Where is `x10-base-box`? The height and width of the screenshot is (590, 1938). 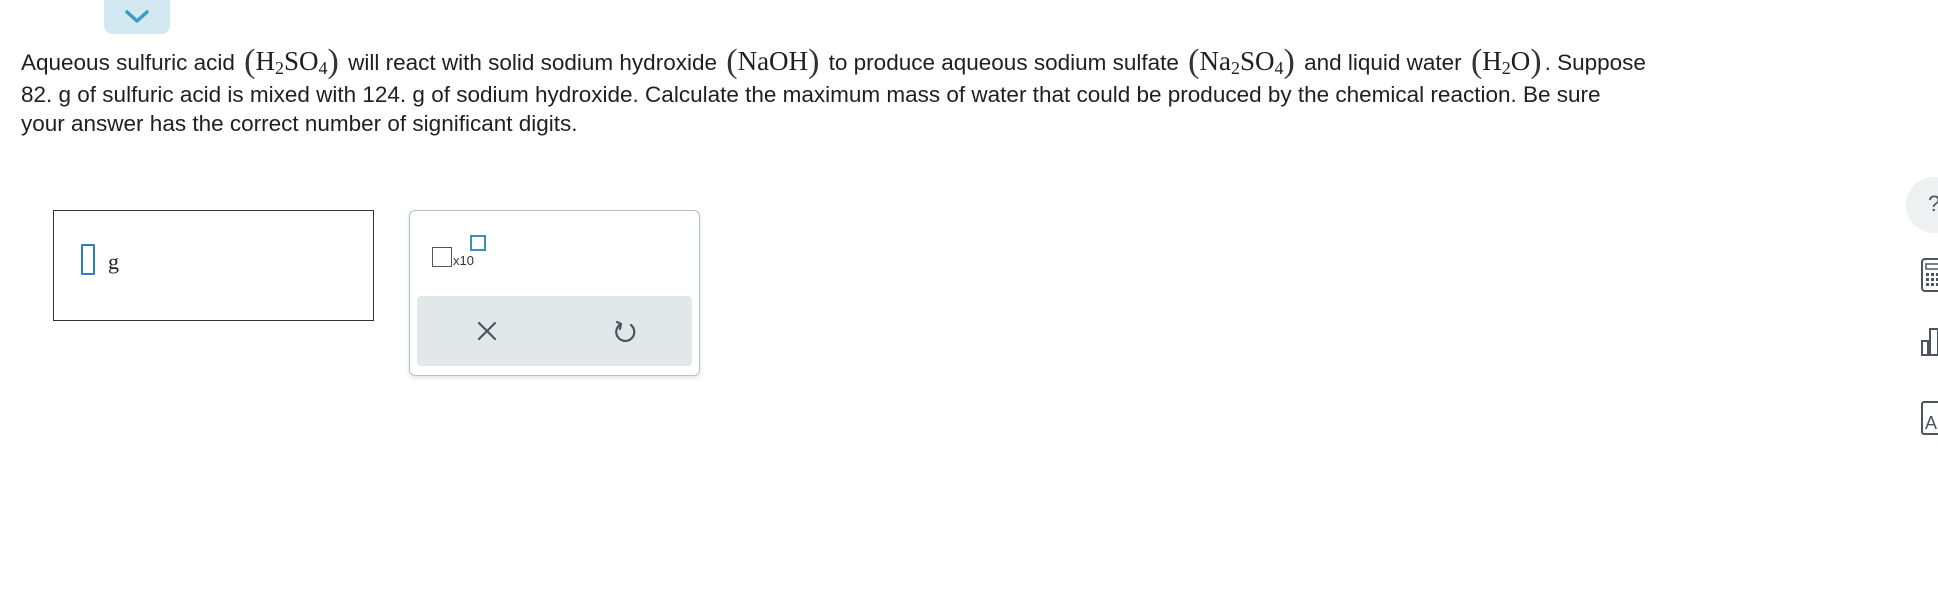
x10-base-box is located at coordinates (442, 257).